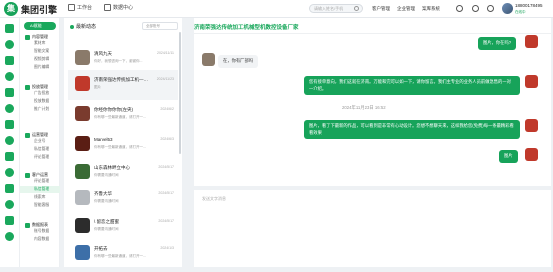 This screenshot has height=272, width=553. I want to click on menu-item-active: 私信管理, so click(41, 189).